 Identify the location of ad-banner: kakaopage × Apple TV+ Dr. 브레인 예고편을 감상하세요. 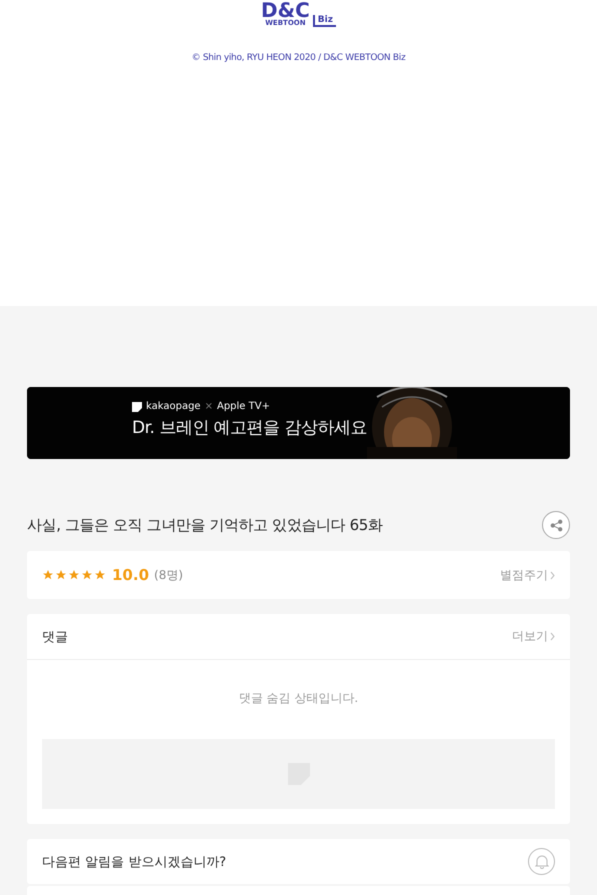
(298, 423).